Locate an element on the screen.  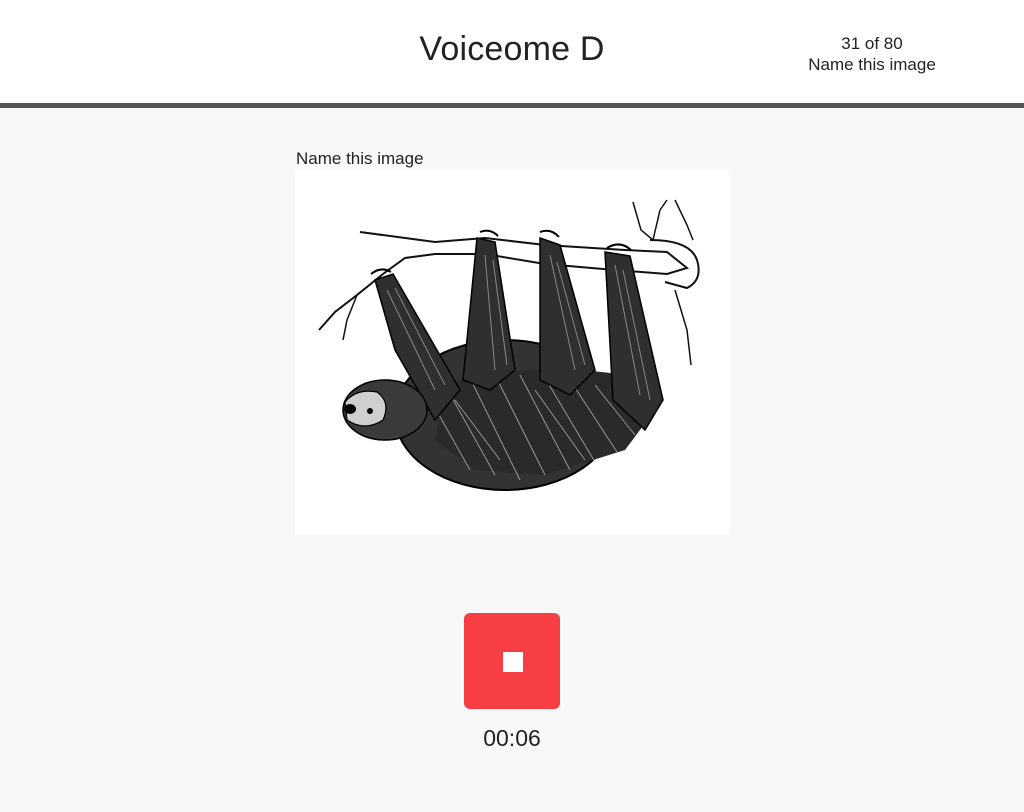
app-header: Voiceome D 31 of 80 Name this image is located at coordinates (512, 54).